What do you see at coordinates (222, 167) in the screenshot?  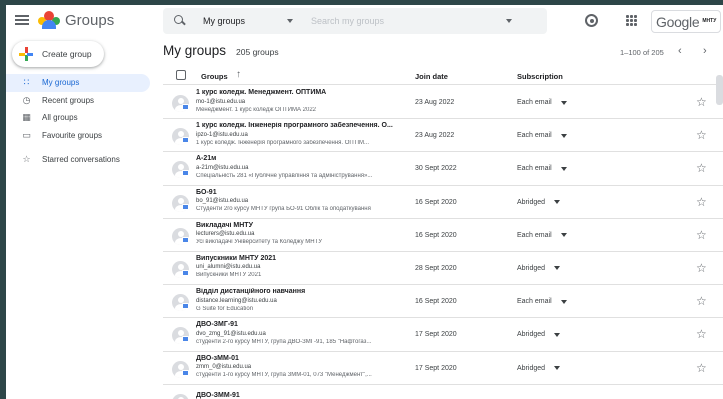 I see `group-email: a-21m@istu.edu.ua` at bounding box center [222, 167].